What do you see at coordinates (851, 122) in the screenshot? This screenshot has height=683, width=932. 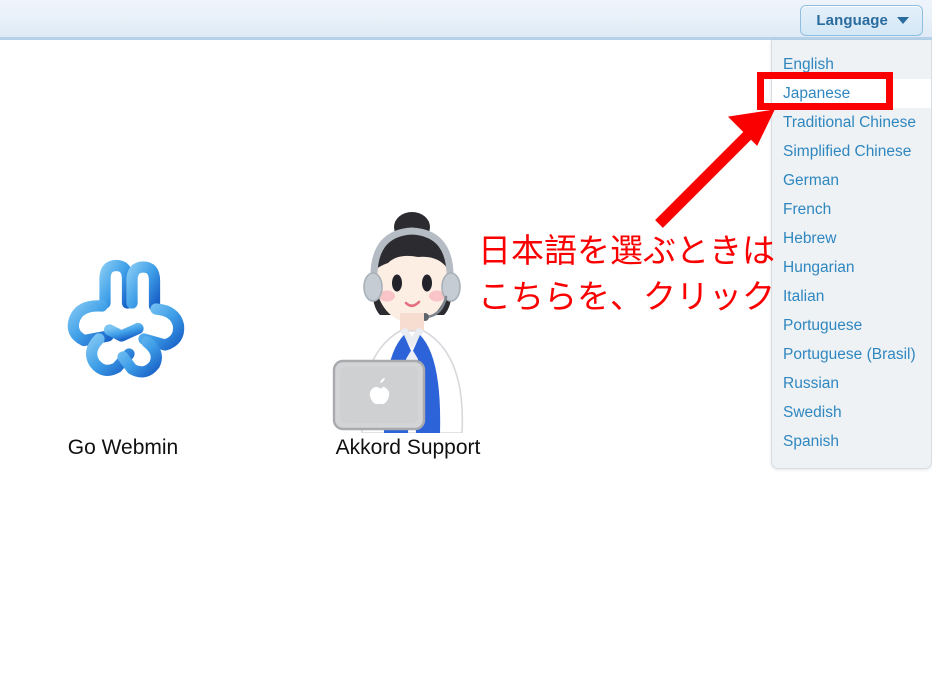 I see `menu-item-traditional-chinese: Traditional Chinese` at bounding box center [851, 122].